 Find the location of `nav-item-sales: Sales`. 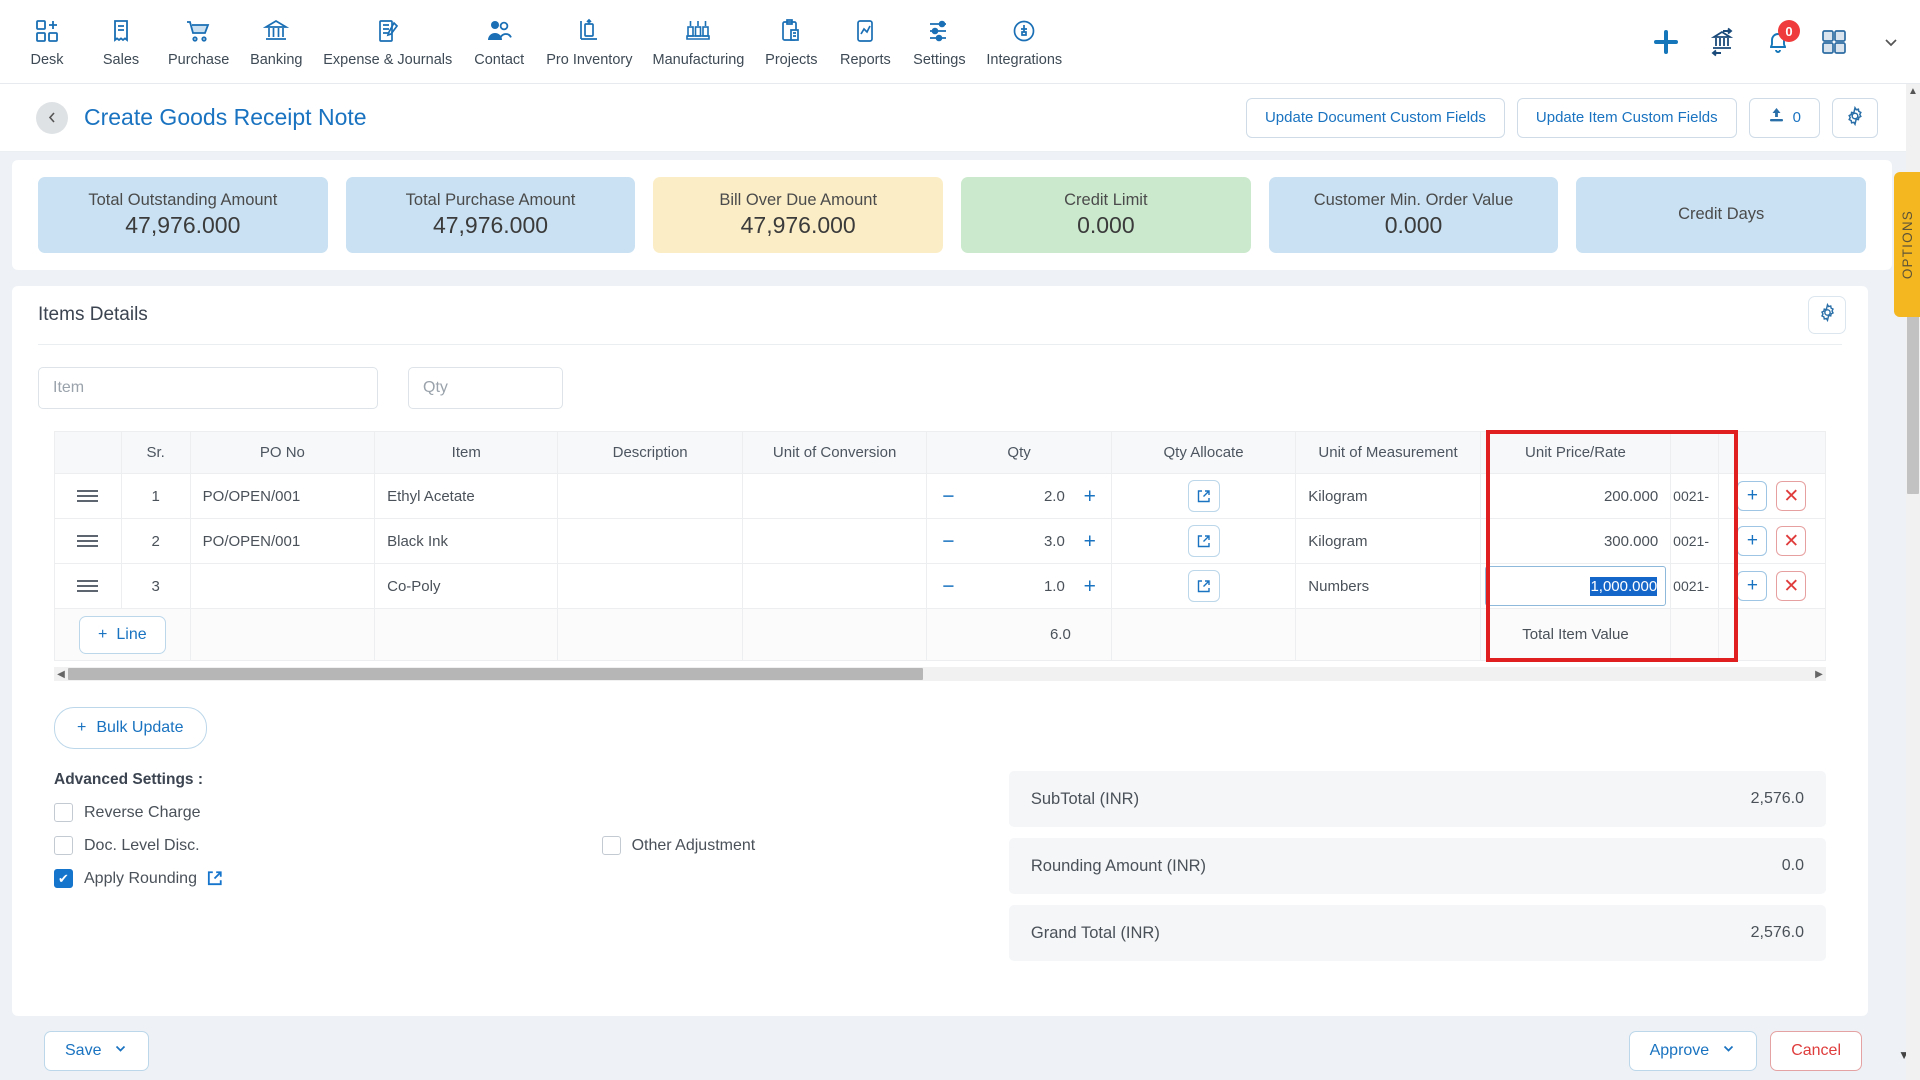

nav-item-sales: Sales is located at coordinates (121, 42).